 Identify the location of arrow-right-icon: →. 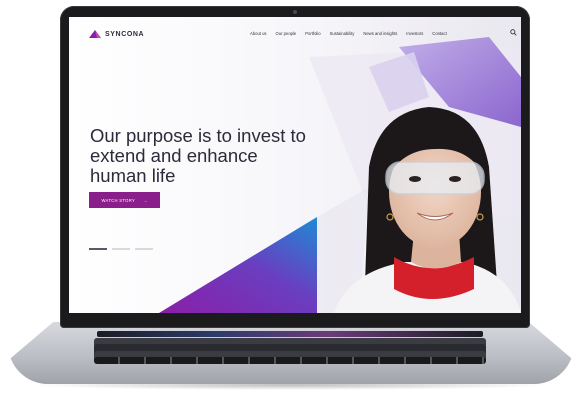
(145, 200).